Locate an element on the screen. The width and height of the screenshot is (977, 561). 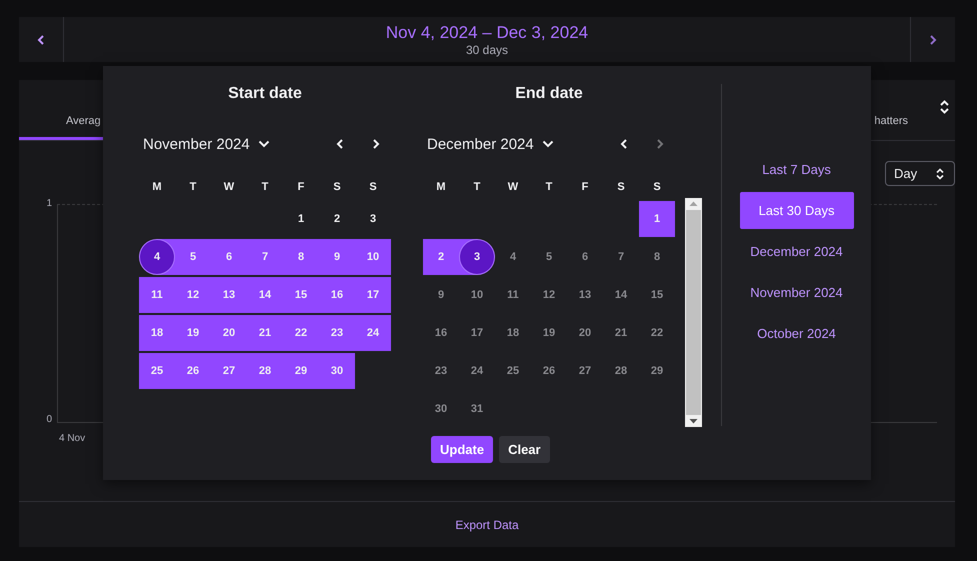
export-data-button: Export Data is located at coordinates (487, 525).